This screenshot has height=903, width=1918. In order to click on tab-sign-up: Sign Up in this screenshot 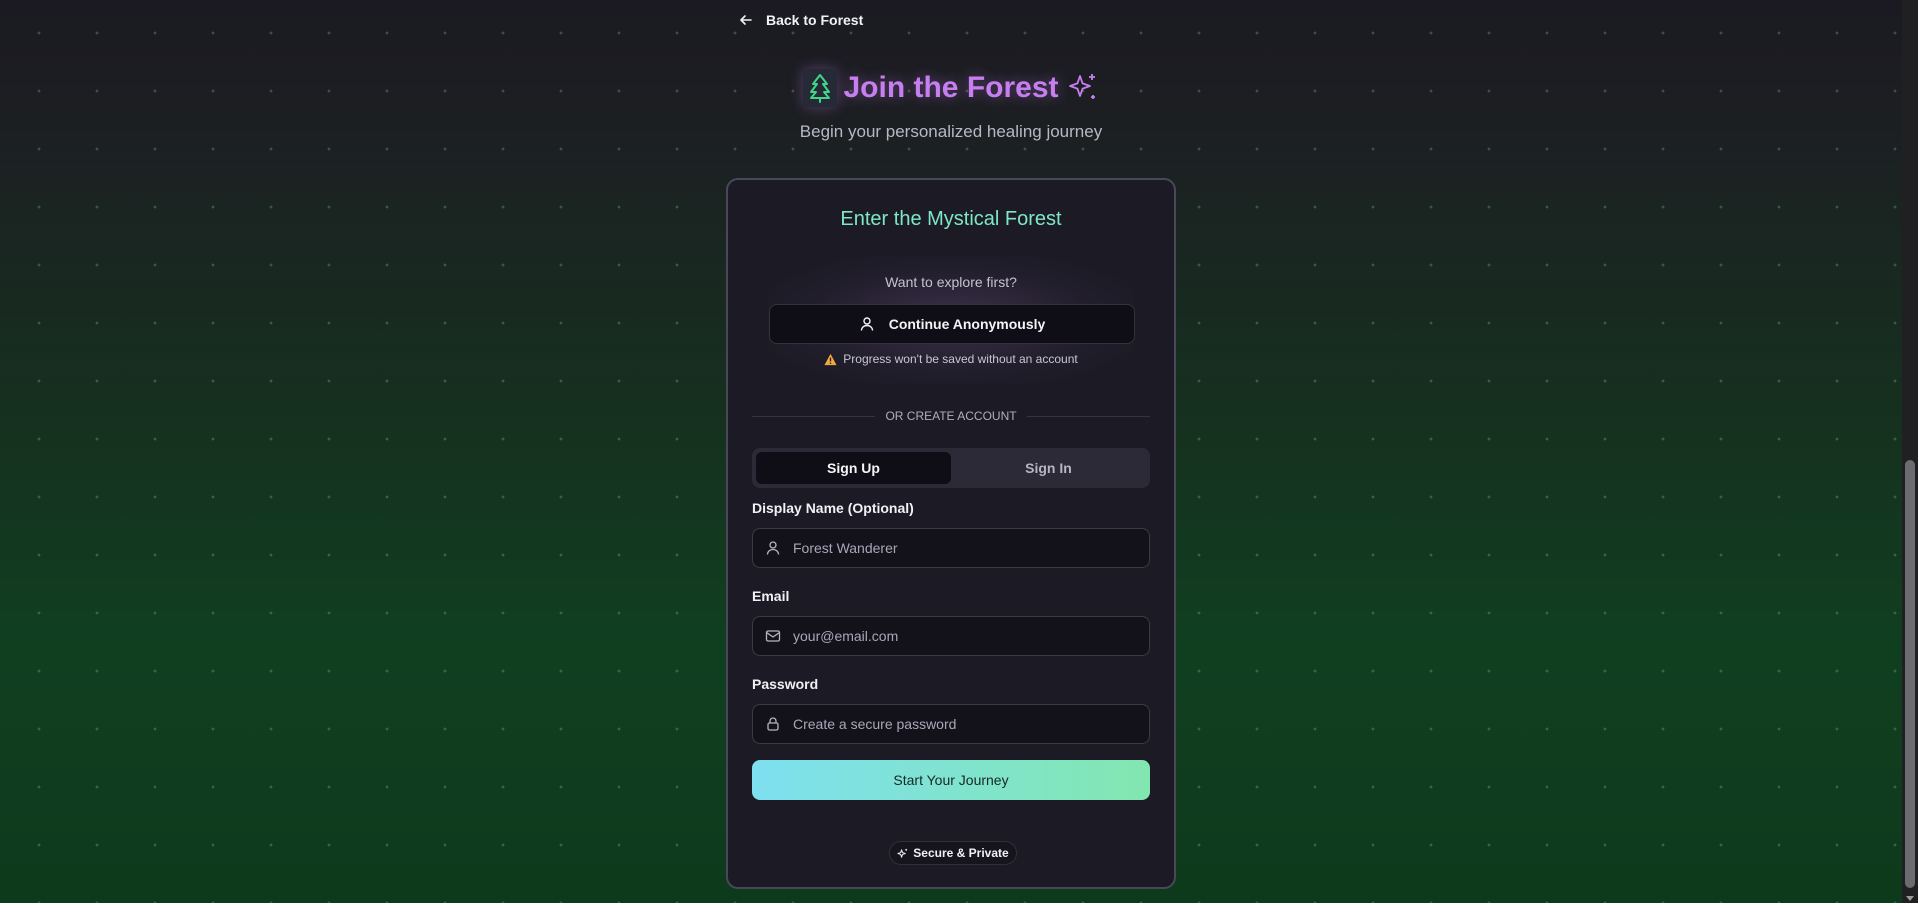, I will do `click(853, 468)`.